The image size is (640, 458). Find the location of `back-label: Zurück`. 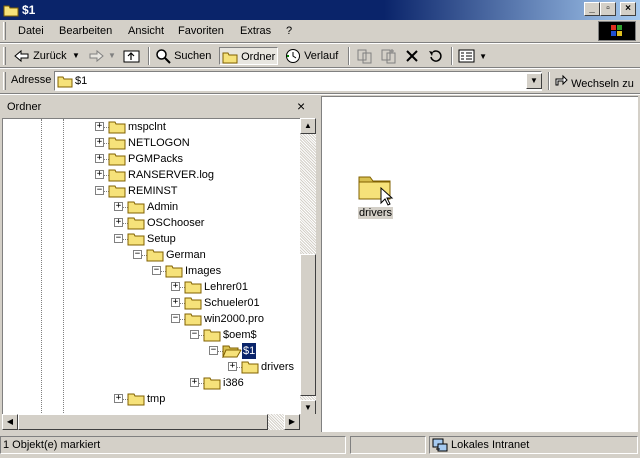

back-label: Zurück is located at coordinates (50, 56).